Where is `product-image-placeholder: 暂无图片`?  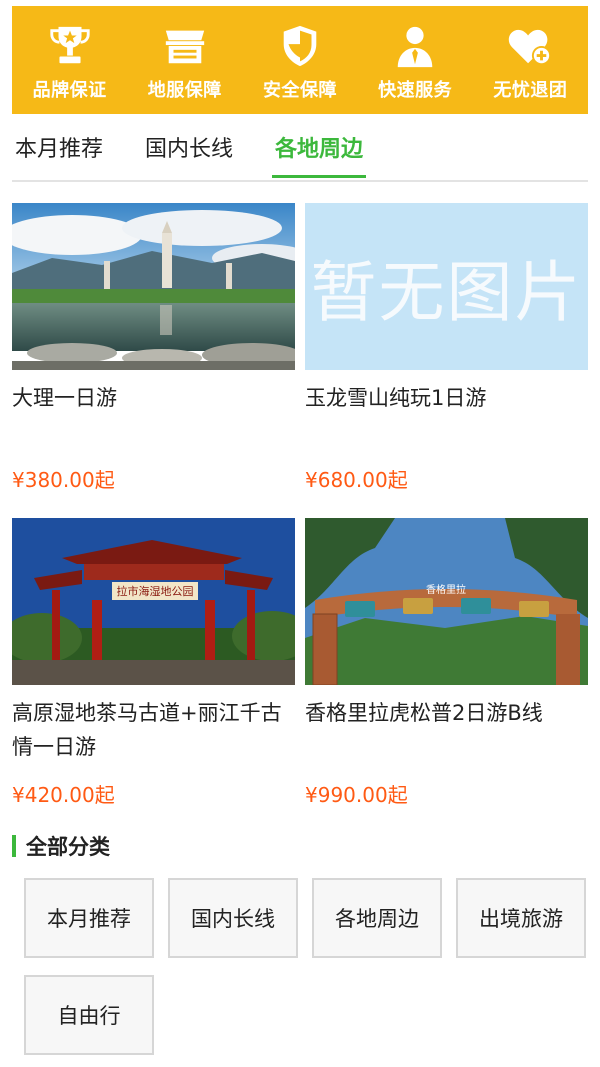
product-image-placeholder: 暂无图片 is located at coordinates (446, 286).